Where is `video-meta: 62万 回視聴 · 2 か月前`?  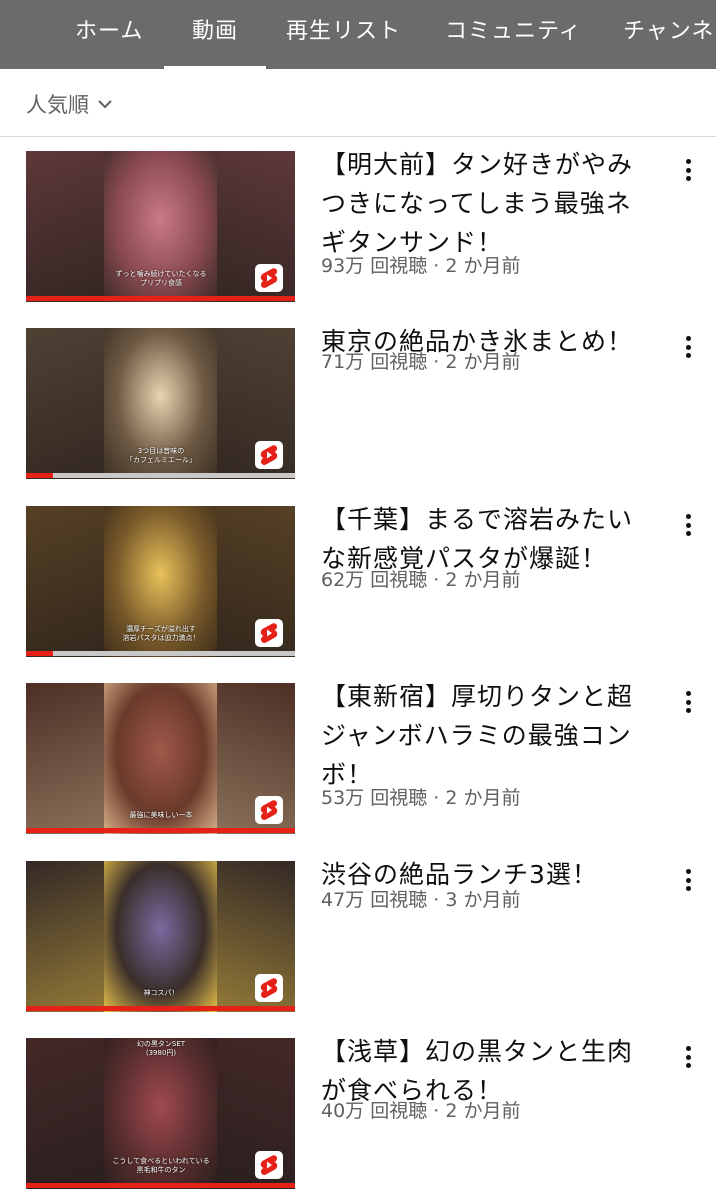 video-meta: 62万 回視聴 · 2 か月前 is located at coordinates (421, 580).